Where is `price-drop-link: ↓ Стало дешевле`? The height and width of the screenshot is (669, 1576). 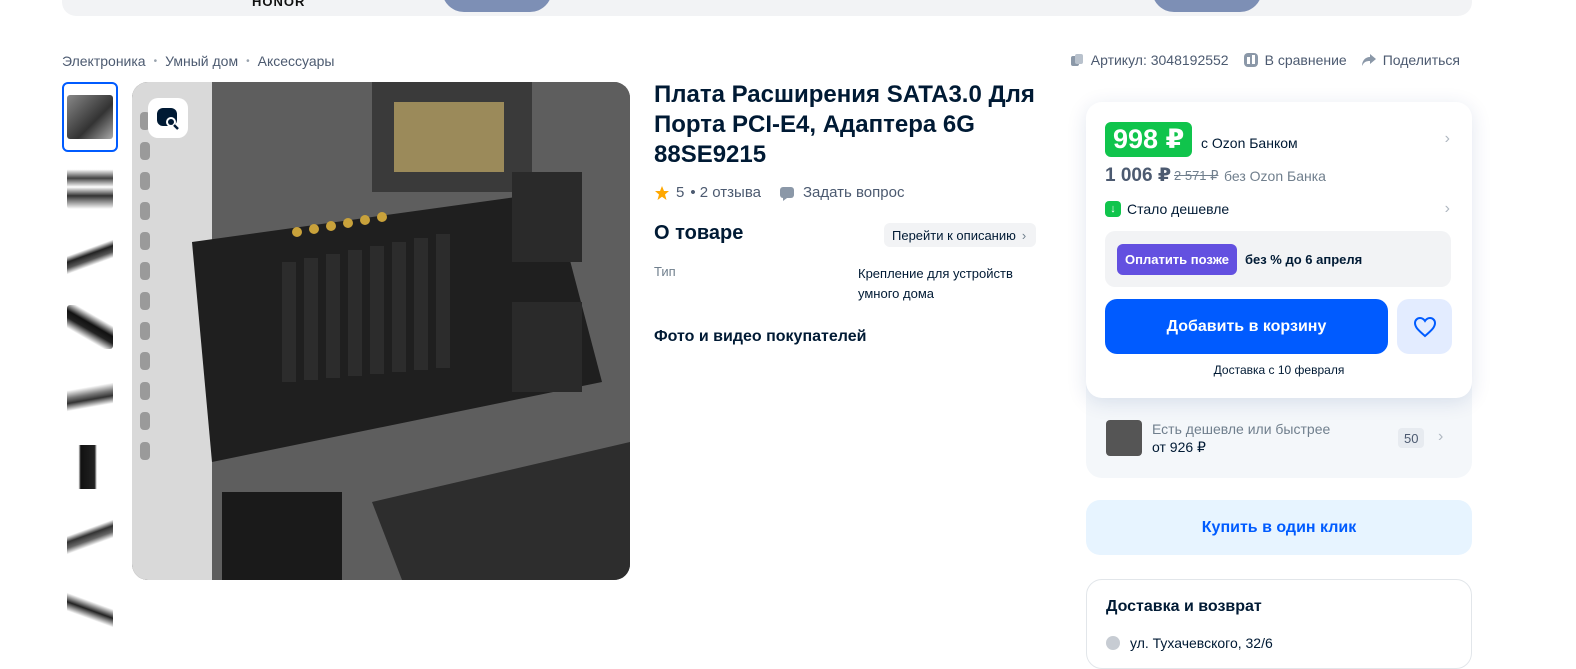
price-drop-link: ↓ Стало дешевле is located at coordinates (1167, 209).